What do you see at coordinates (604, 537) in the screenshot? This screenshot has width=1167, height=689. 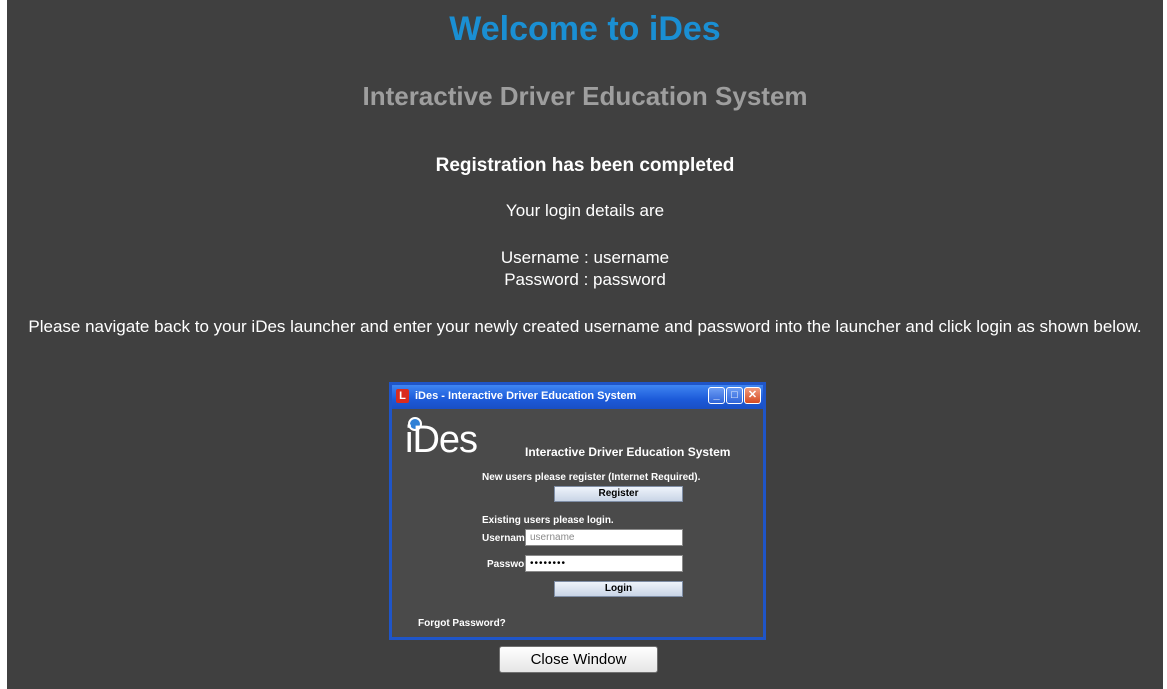 I see `username-field: username` at bounding box center [604, 537].